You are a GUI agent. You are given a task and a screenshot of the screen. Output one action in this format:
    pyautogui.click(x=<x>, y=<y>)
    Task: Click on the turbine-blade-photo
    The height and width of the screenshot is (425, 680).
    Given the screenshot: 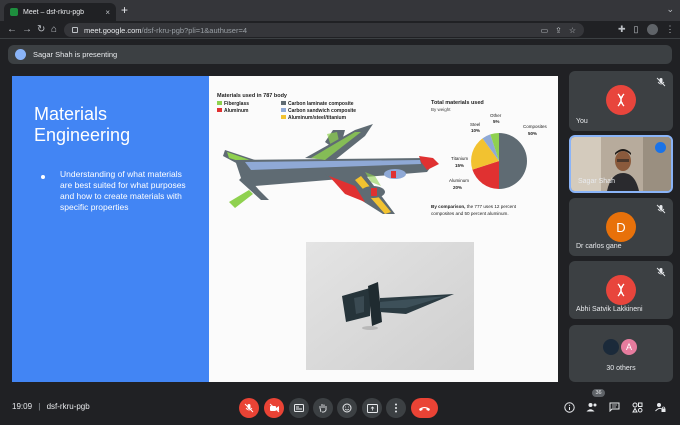 What is the action you would take?
    pyautogui.click(x=390, y=306)
    